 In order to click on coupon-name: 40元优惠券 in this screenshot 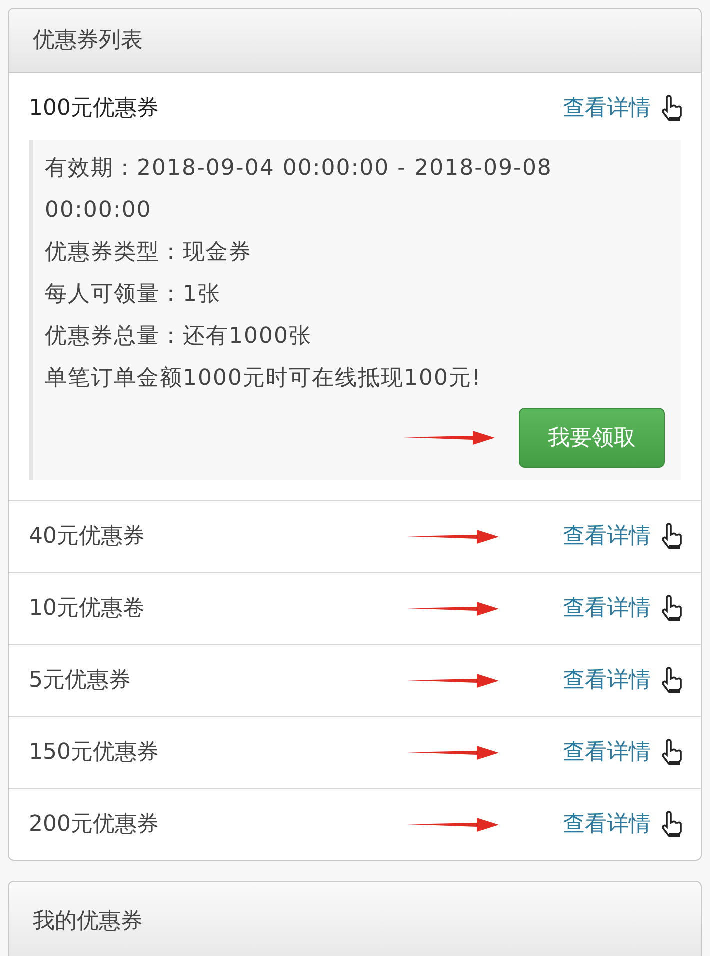, I will do `click(87, 537)`.